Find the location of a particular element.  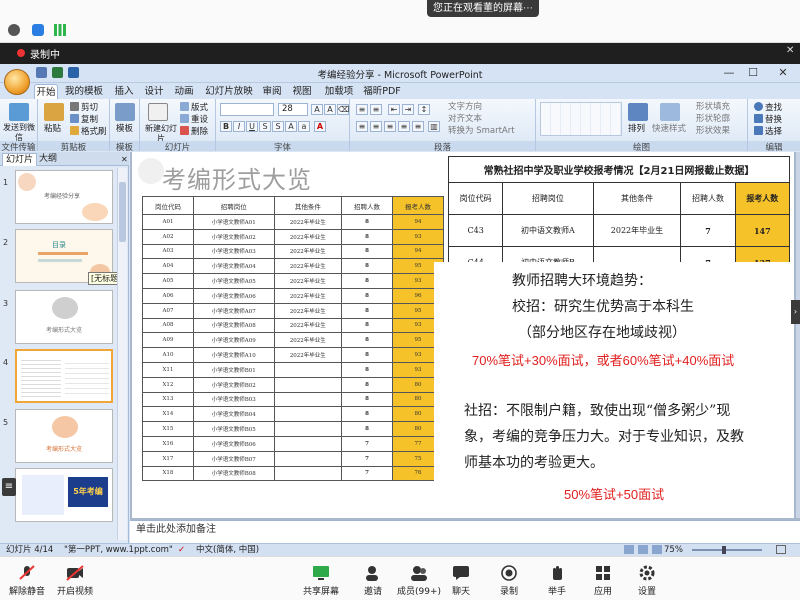

apps-button: 应用 is located at coordinates (603, 581).